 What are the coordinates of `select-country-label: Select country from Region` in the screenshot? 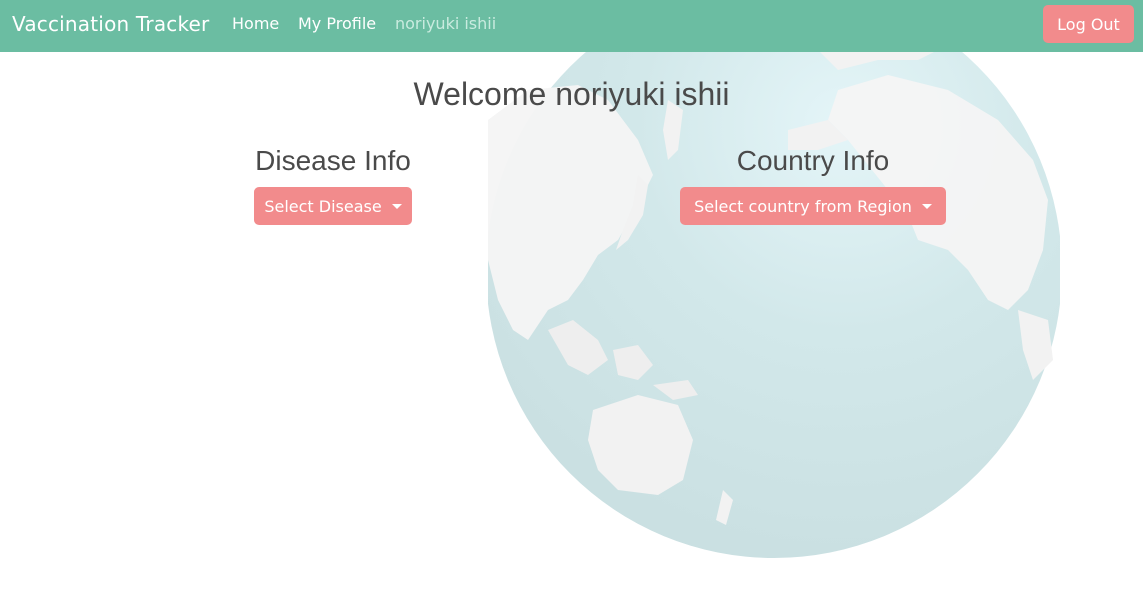 It's located at (803, 206).